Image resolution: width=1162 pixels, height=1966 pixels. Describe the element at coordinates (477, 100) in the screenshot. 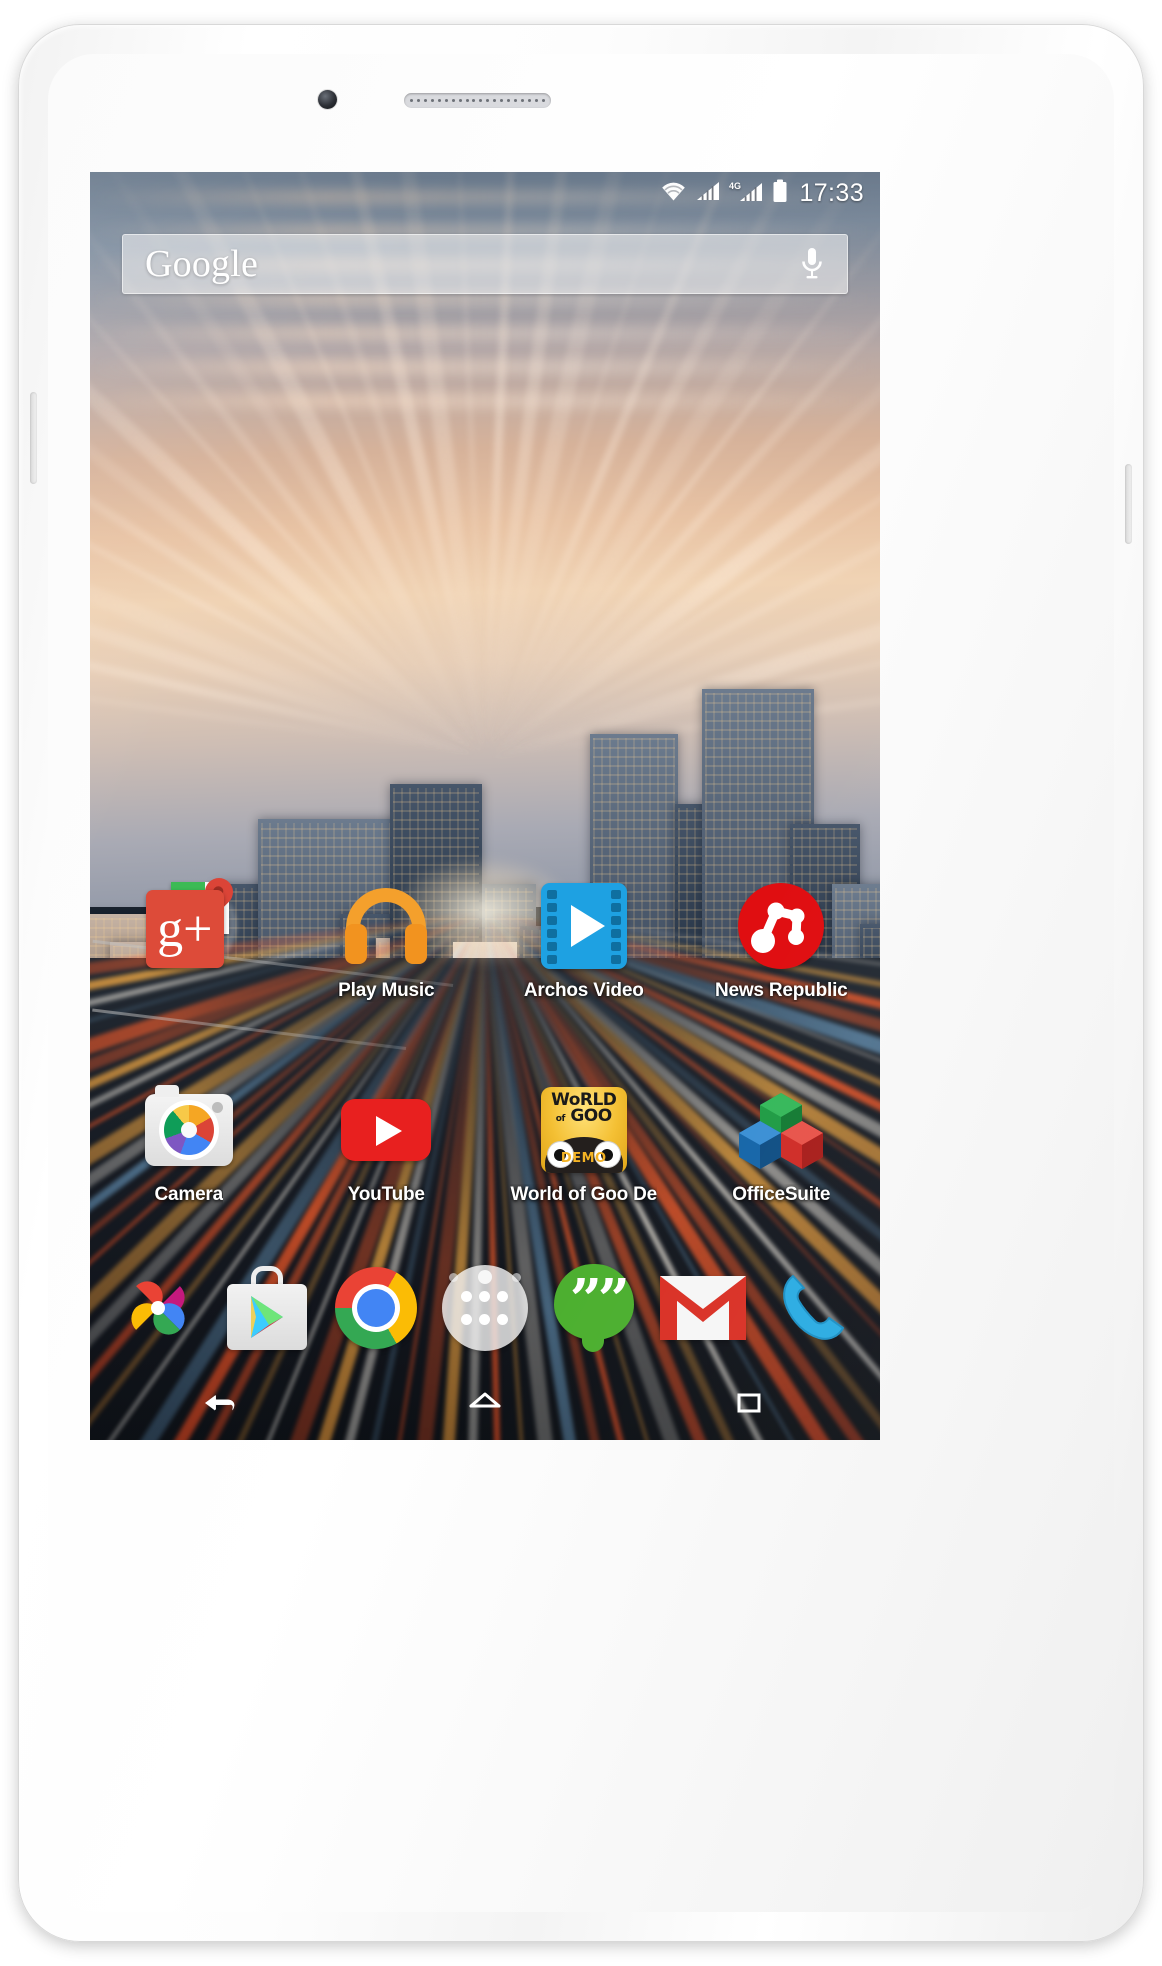

I see `earpiece-speaker-grille` at that location.